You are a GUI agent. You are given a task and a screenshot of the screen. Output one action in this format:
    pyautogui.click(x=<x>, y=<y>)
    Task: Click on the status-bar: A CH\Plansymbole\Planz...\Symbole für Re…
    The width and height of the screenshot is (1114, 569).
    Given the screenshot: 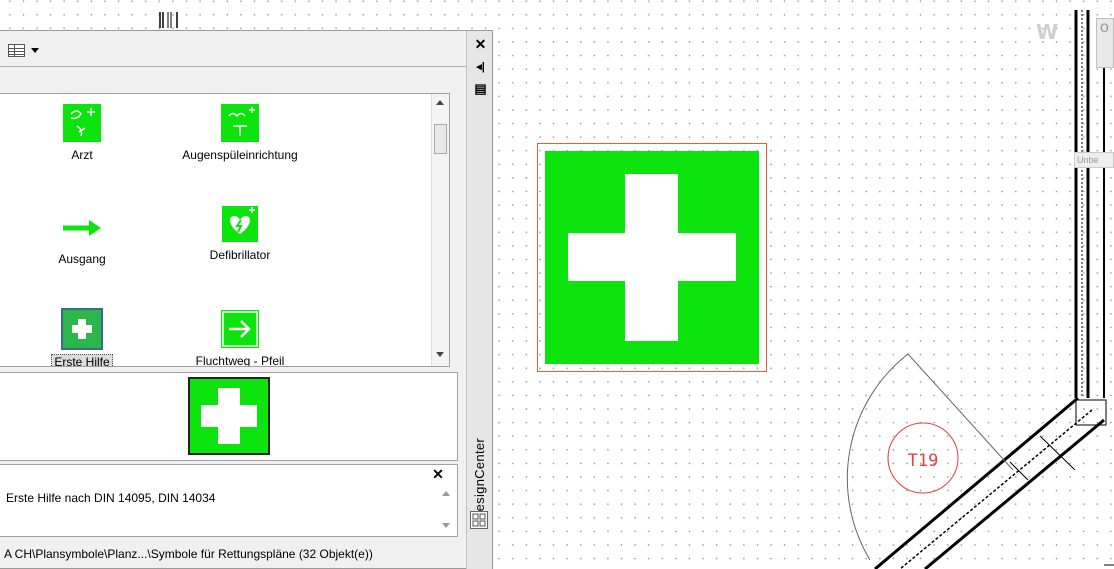 What is the action you would take?
    pyautogui.click(x=188, y=554)
    